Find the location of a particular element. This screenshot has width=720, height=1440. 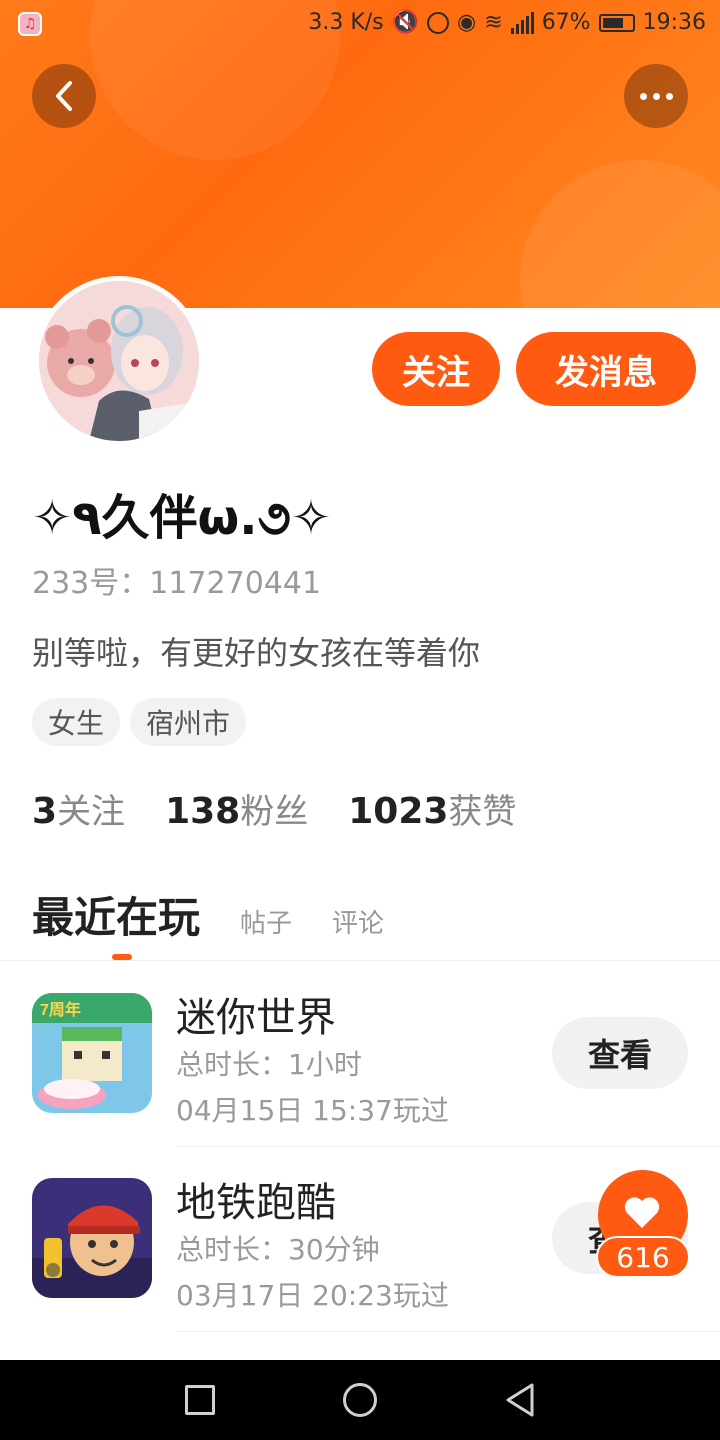

system-nav-bar is located at coordinates (360, 1400).